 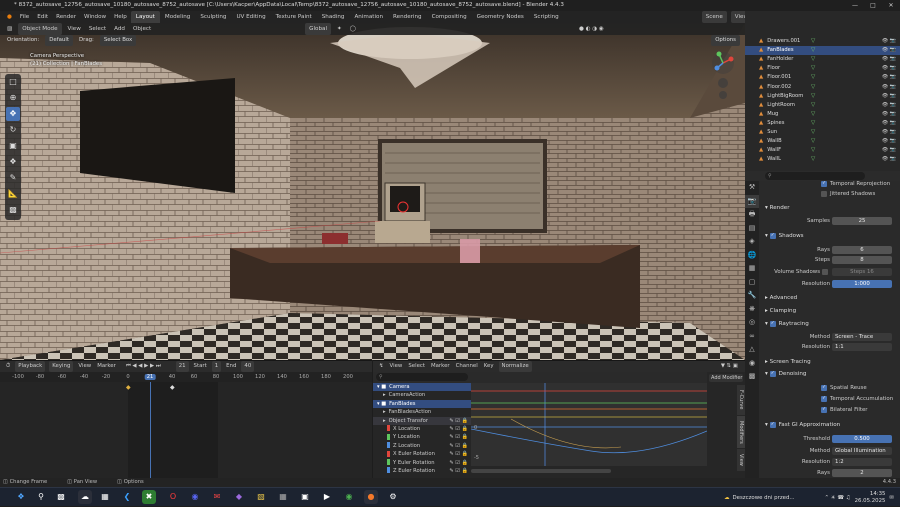 I want to click on shading-icons: ● ◐ ◑ ◉, so click(x=591, y=29).